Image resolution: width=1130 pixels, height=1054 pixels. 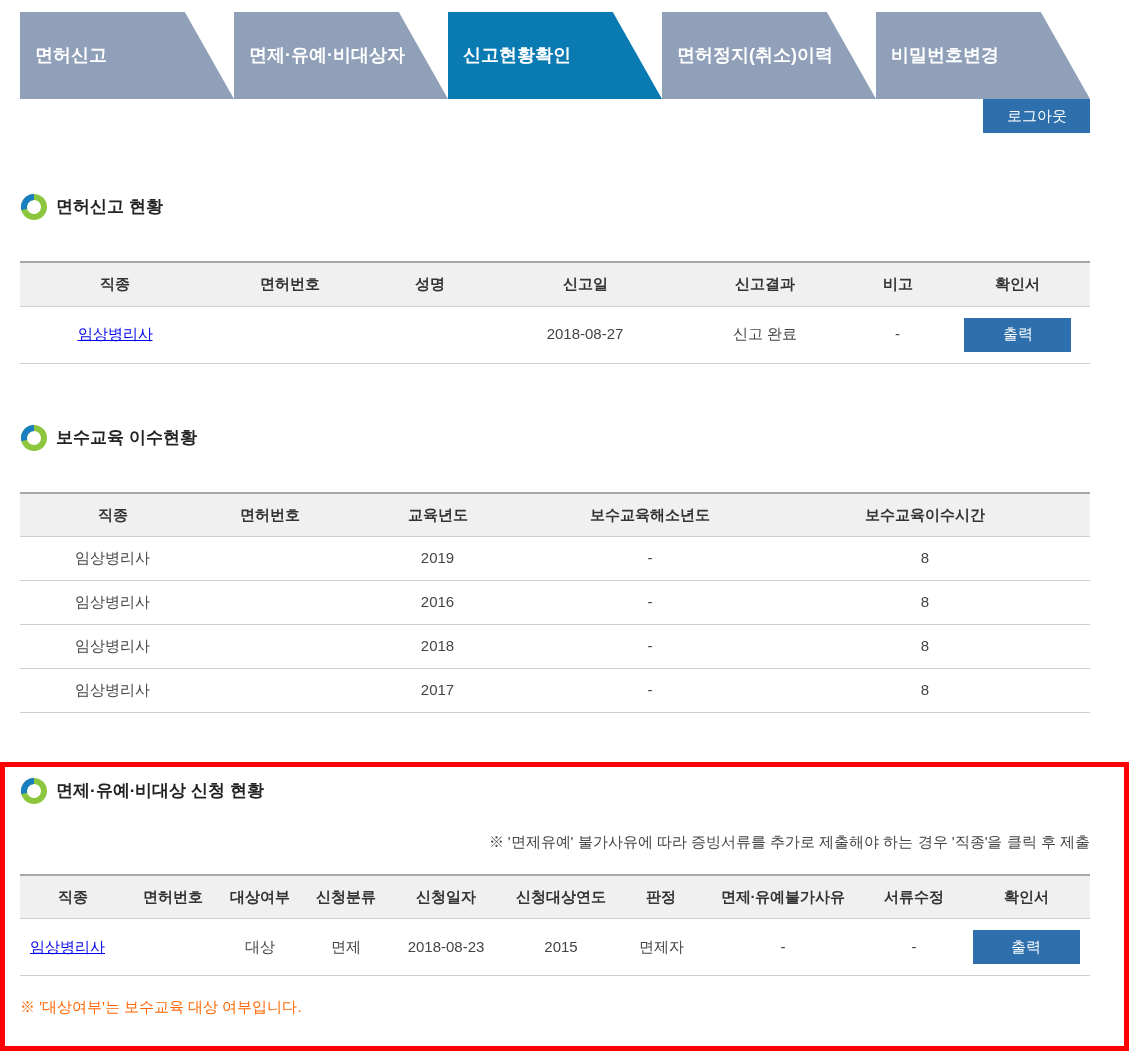 What do you see at coordinates (160, 791) in the screenshot?
I see `section-title: 면제·유예·비대상 신청 현황` at bounding box center [160, 791].